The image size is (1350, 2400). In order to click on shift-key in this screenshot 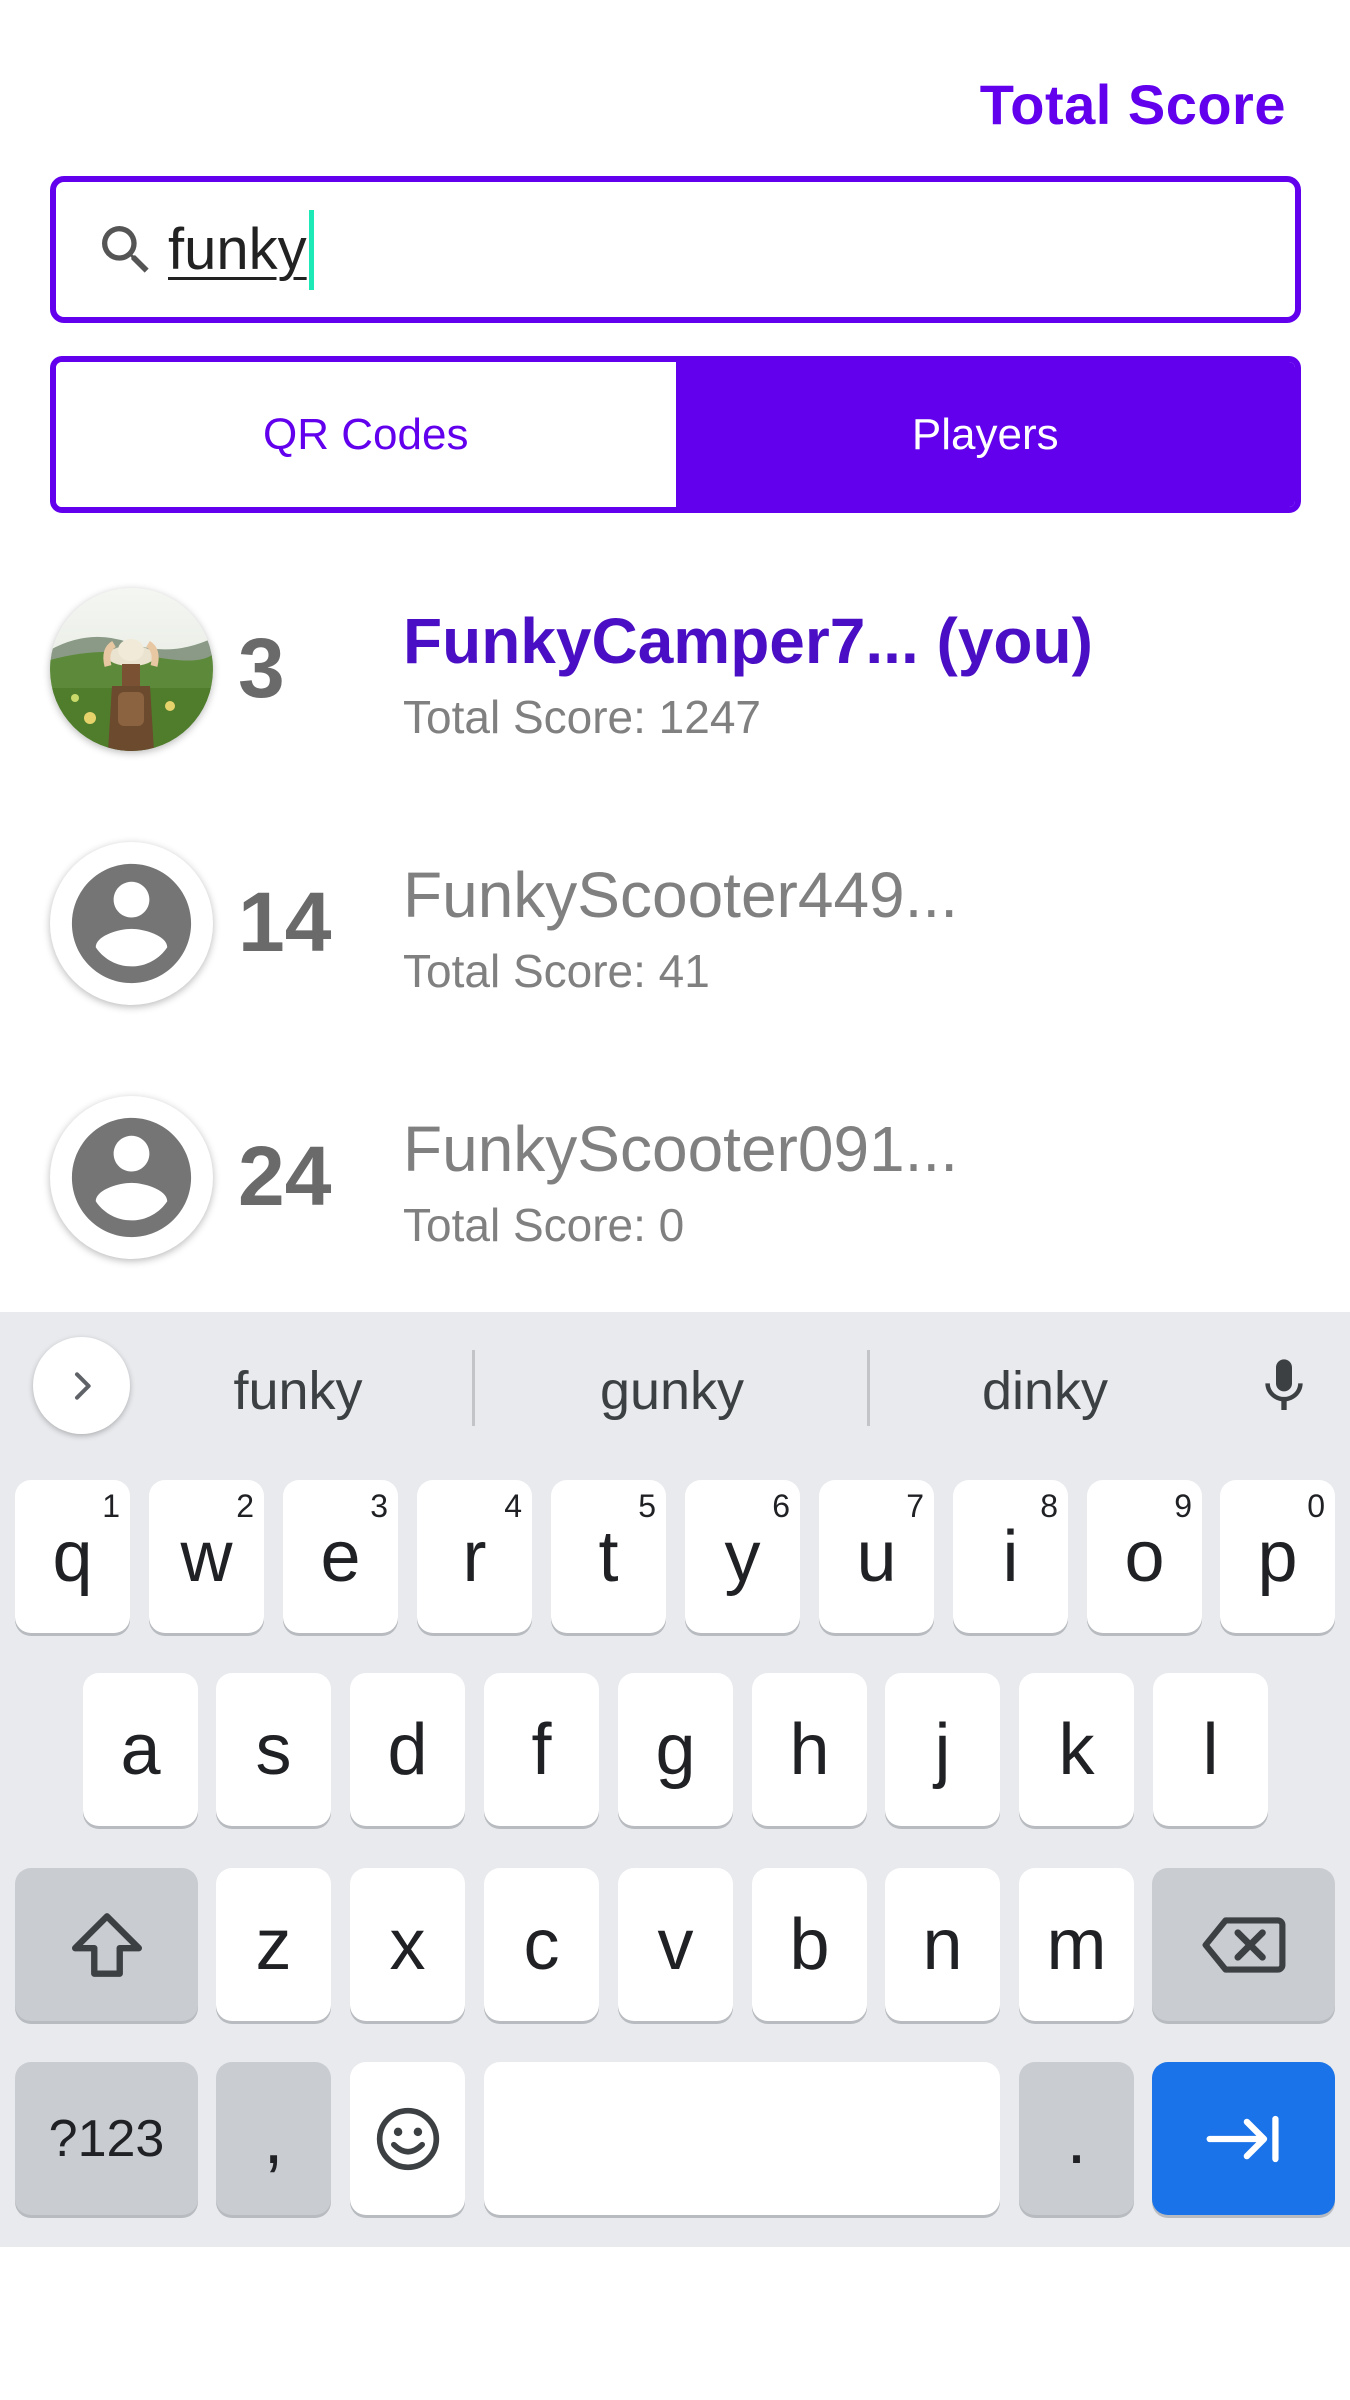, I will do `click(106, 1944)`.